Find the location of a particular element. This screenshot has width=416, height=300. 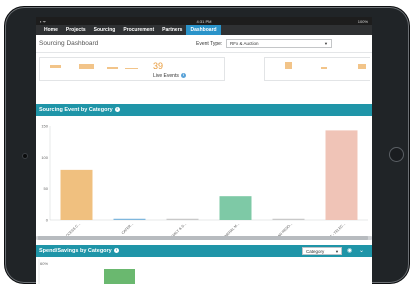

spend-bar is located at coordinates (119, 276).